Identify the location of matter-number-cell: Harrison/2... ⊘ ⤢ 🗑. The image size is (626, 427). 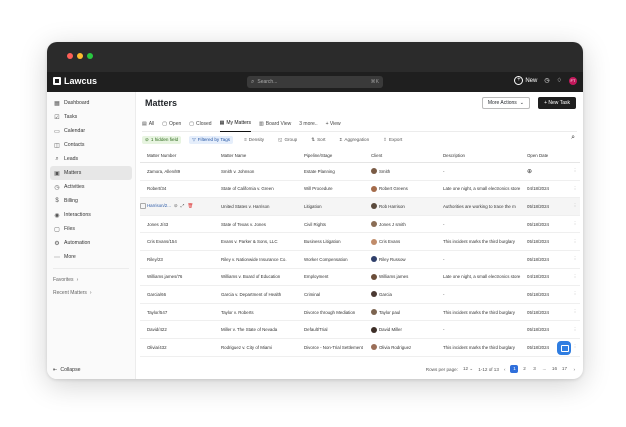
(184, 206).